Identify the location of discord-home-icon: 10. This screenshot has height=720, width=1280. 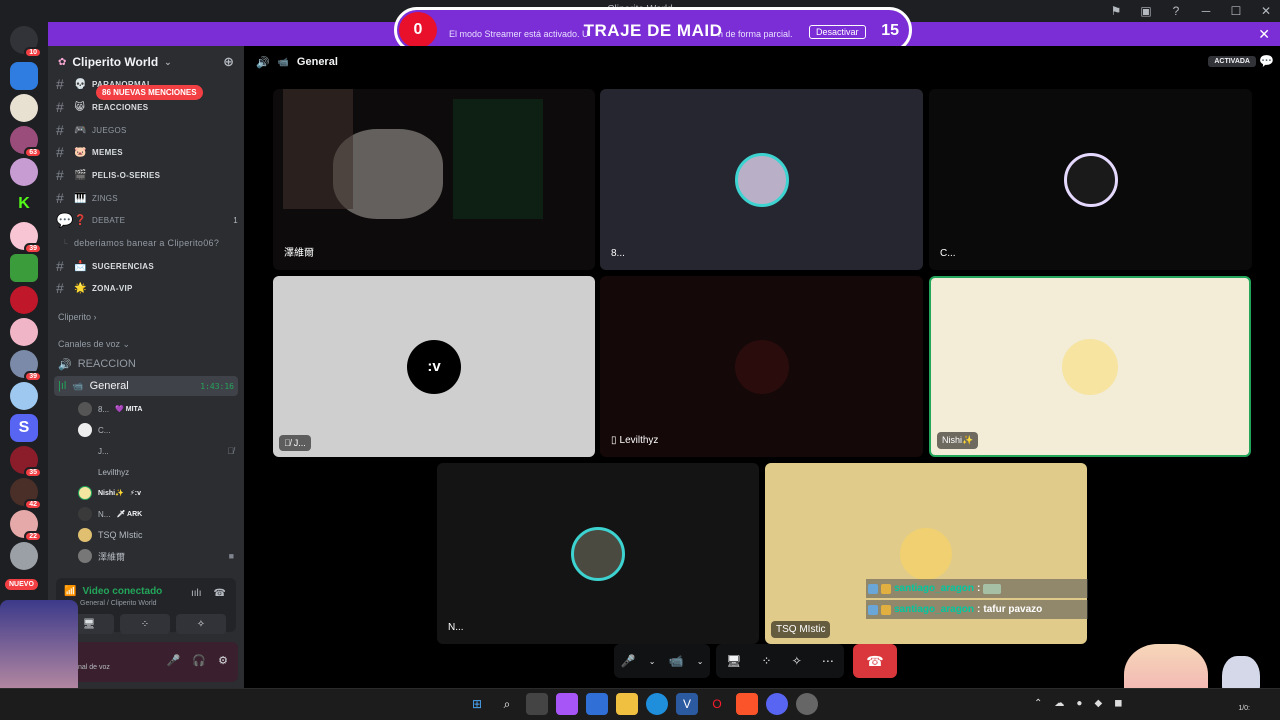
(26, 42).